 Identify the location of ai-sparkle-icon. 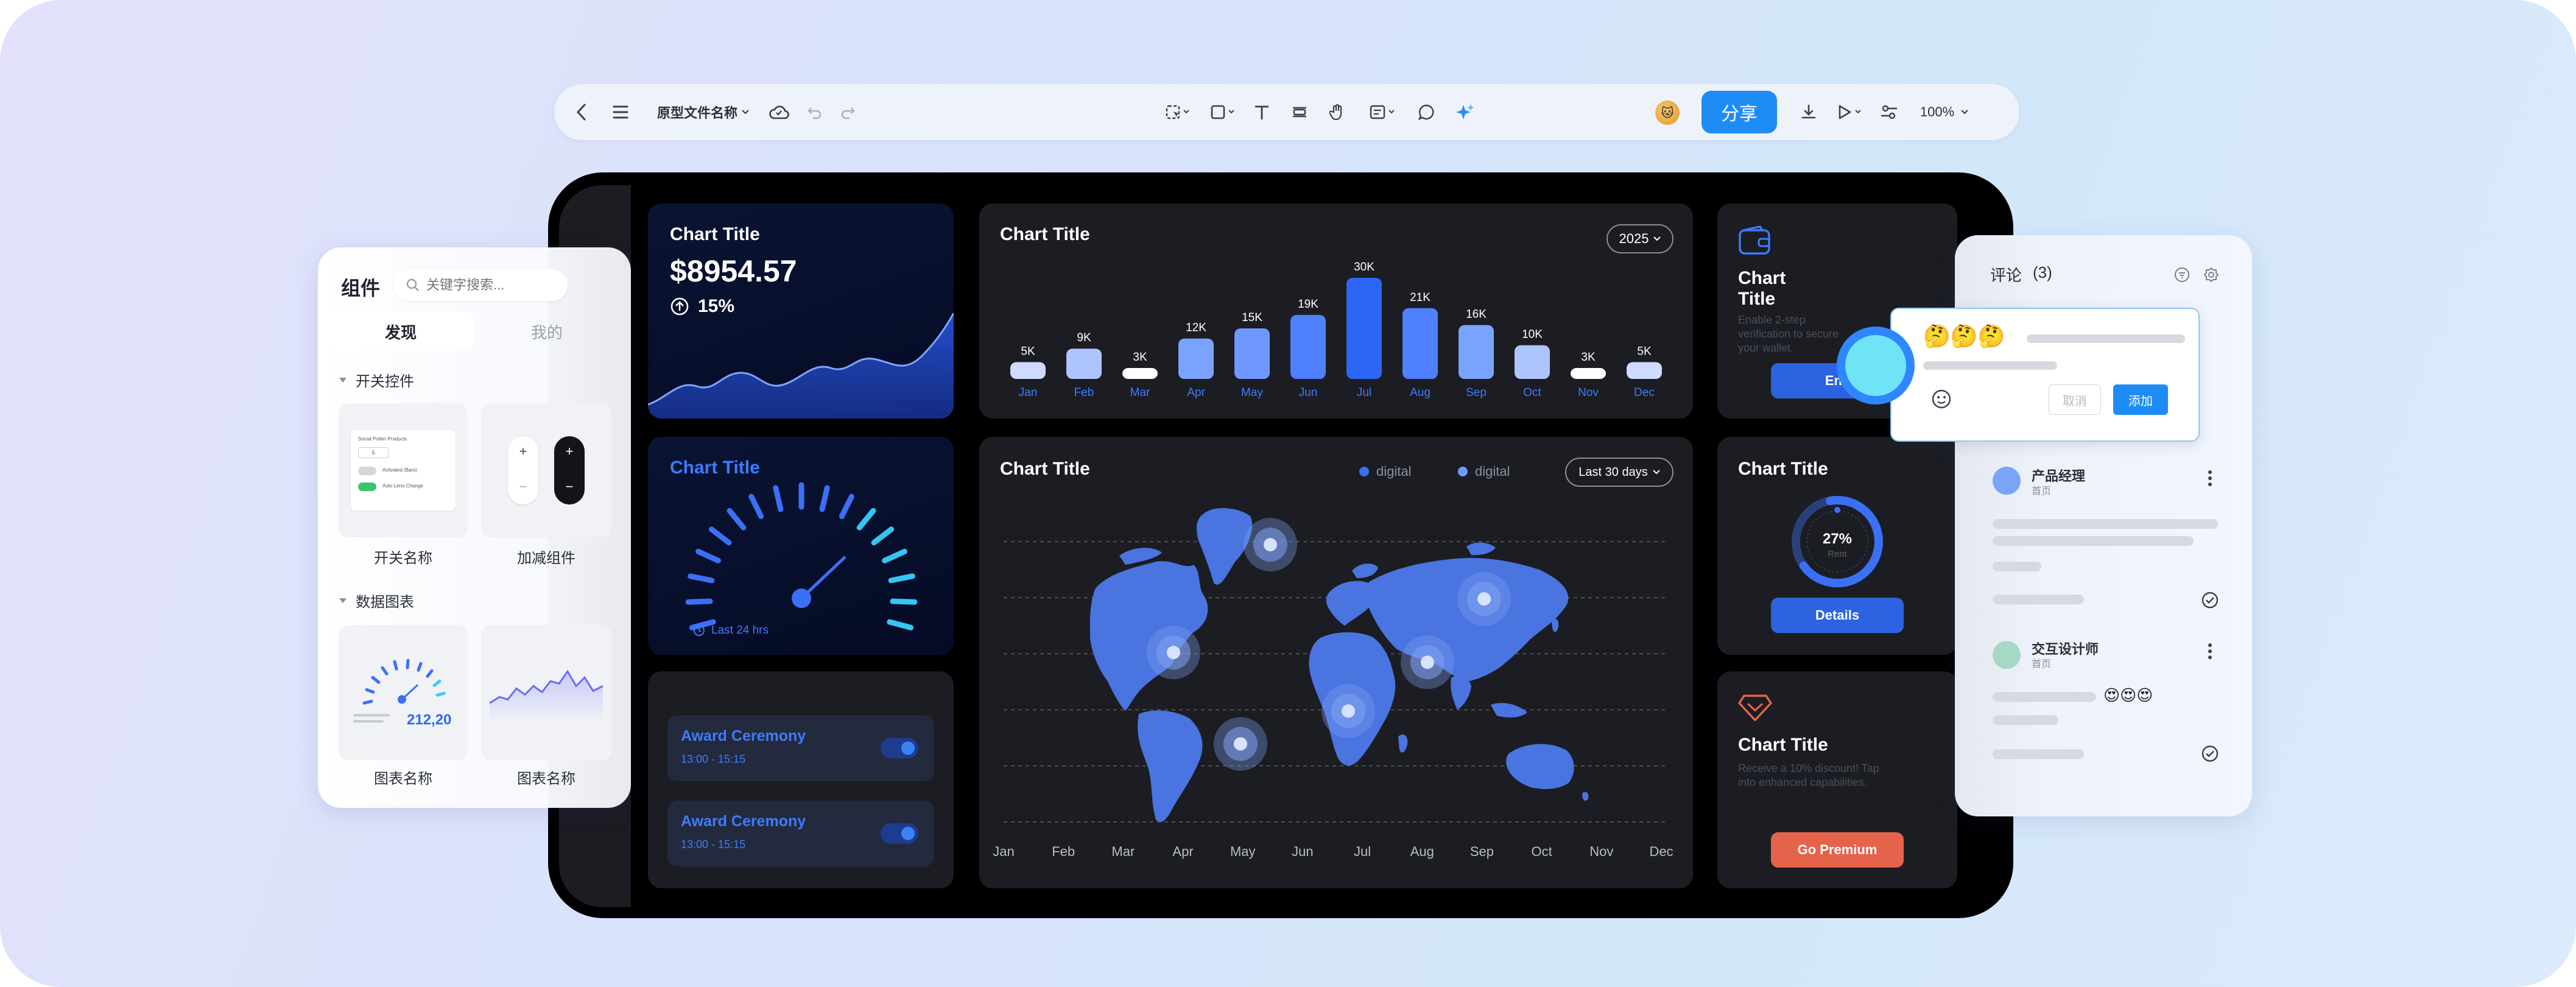
(1465, 112).